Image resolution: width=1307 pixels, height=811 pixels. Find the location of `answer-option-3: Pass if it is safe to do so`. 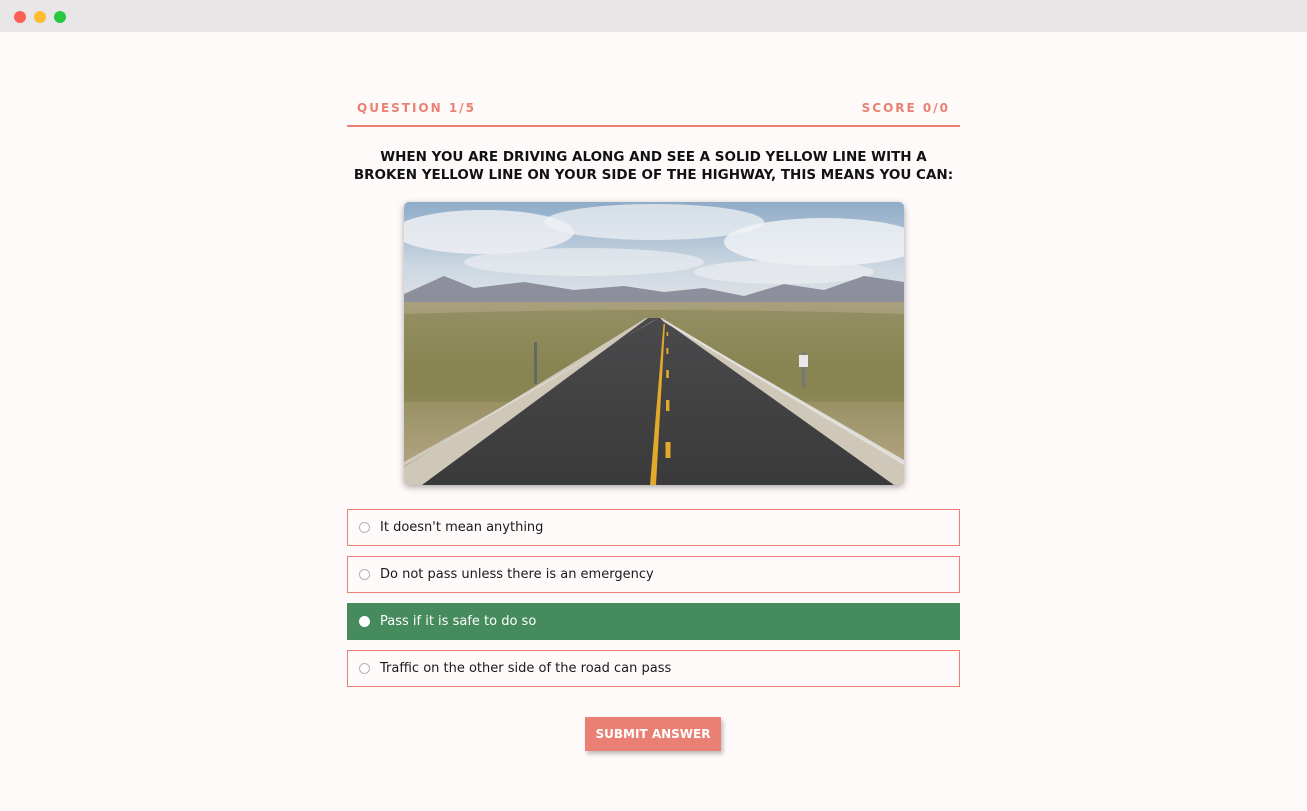

answer-option-3: Pass if it is safe to do so is located at coordinates (653, 621).